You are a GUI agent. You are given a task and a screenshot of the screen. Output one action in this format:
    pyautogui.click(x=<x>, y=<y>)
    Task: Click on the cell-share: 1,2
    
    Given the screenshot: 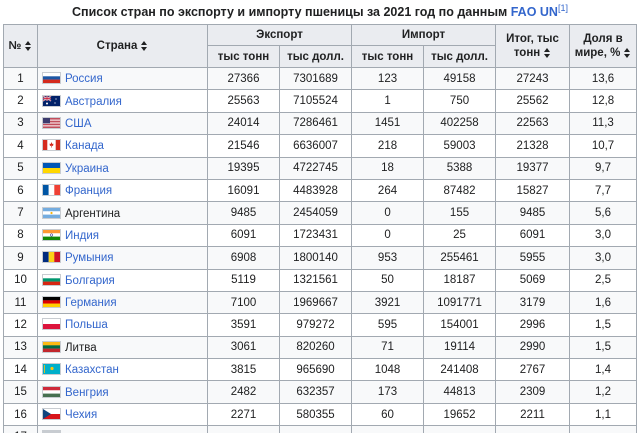 What is the action you would take?
    pyautogui.click(x=603, y=392)
    